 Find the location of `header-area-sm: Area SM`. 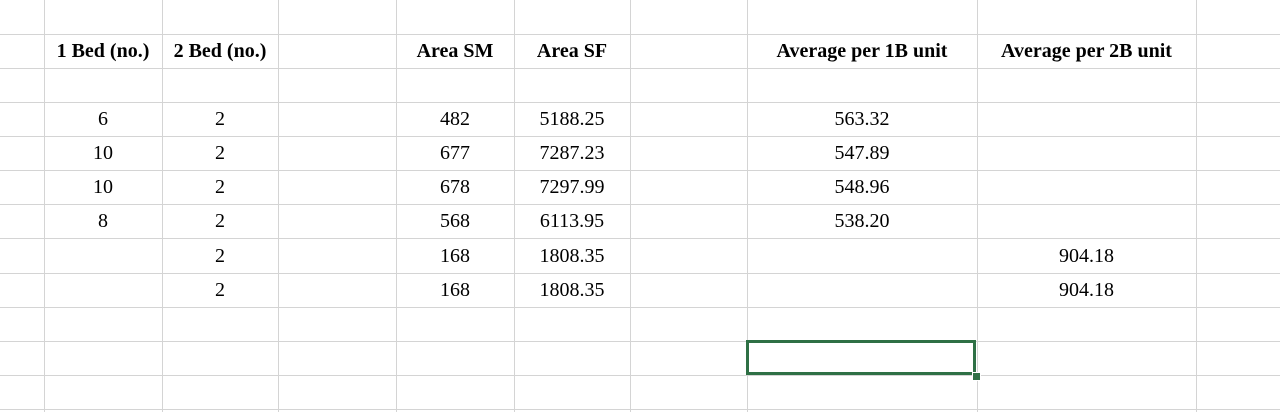

header-area-sm: Area SM is located at coordinates (455, 51).